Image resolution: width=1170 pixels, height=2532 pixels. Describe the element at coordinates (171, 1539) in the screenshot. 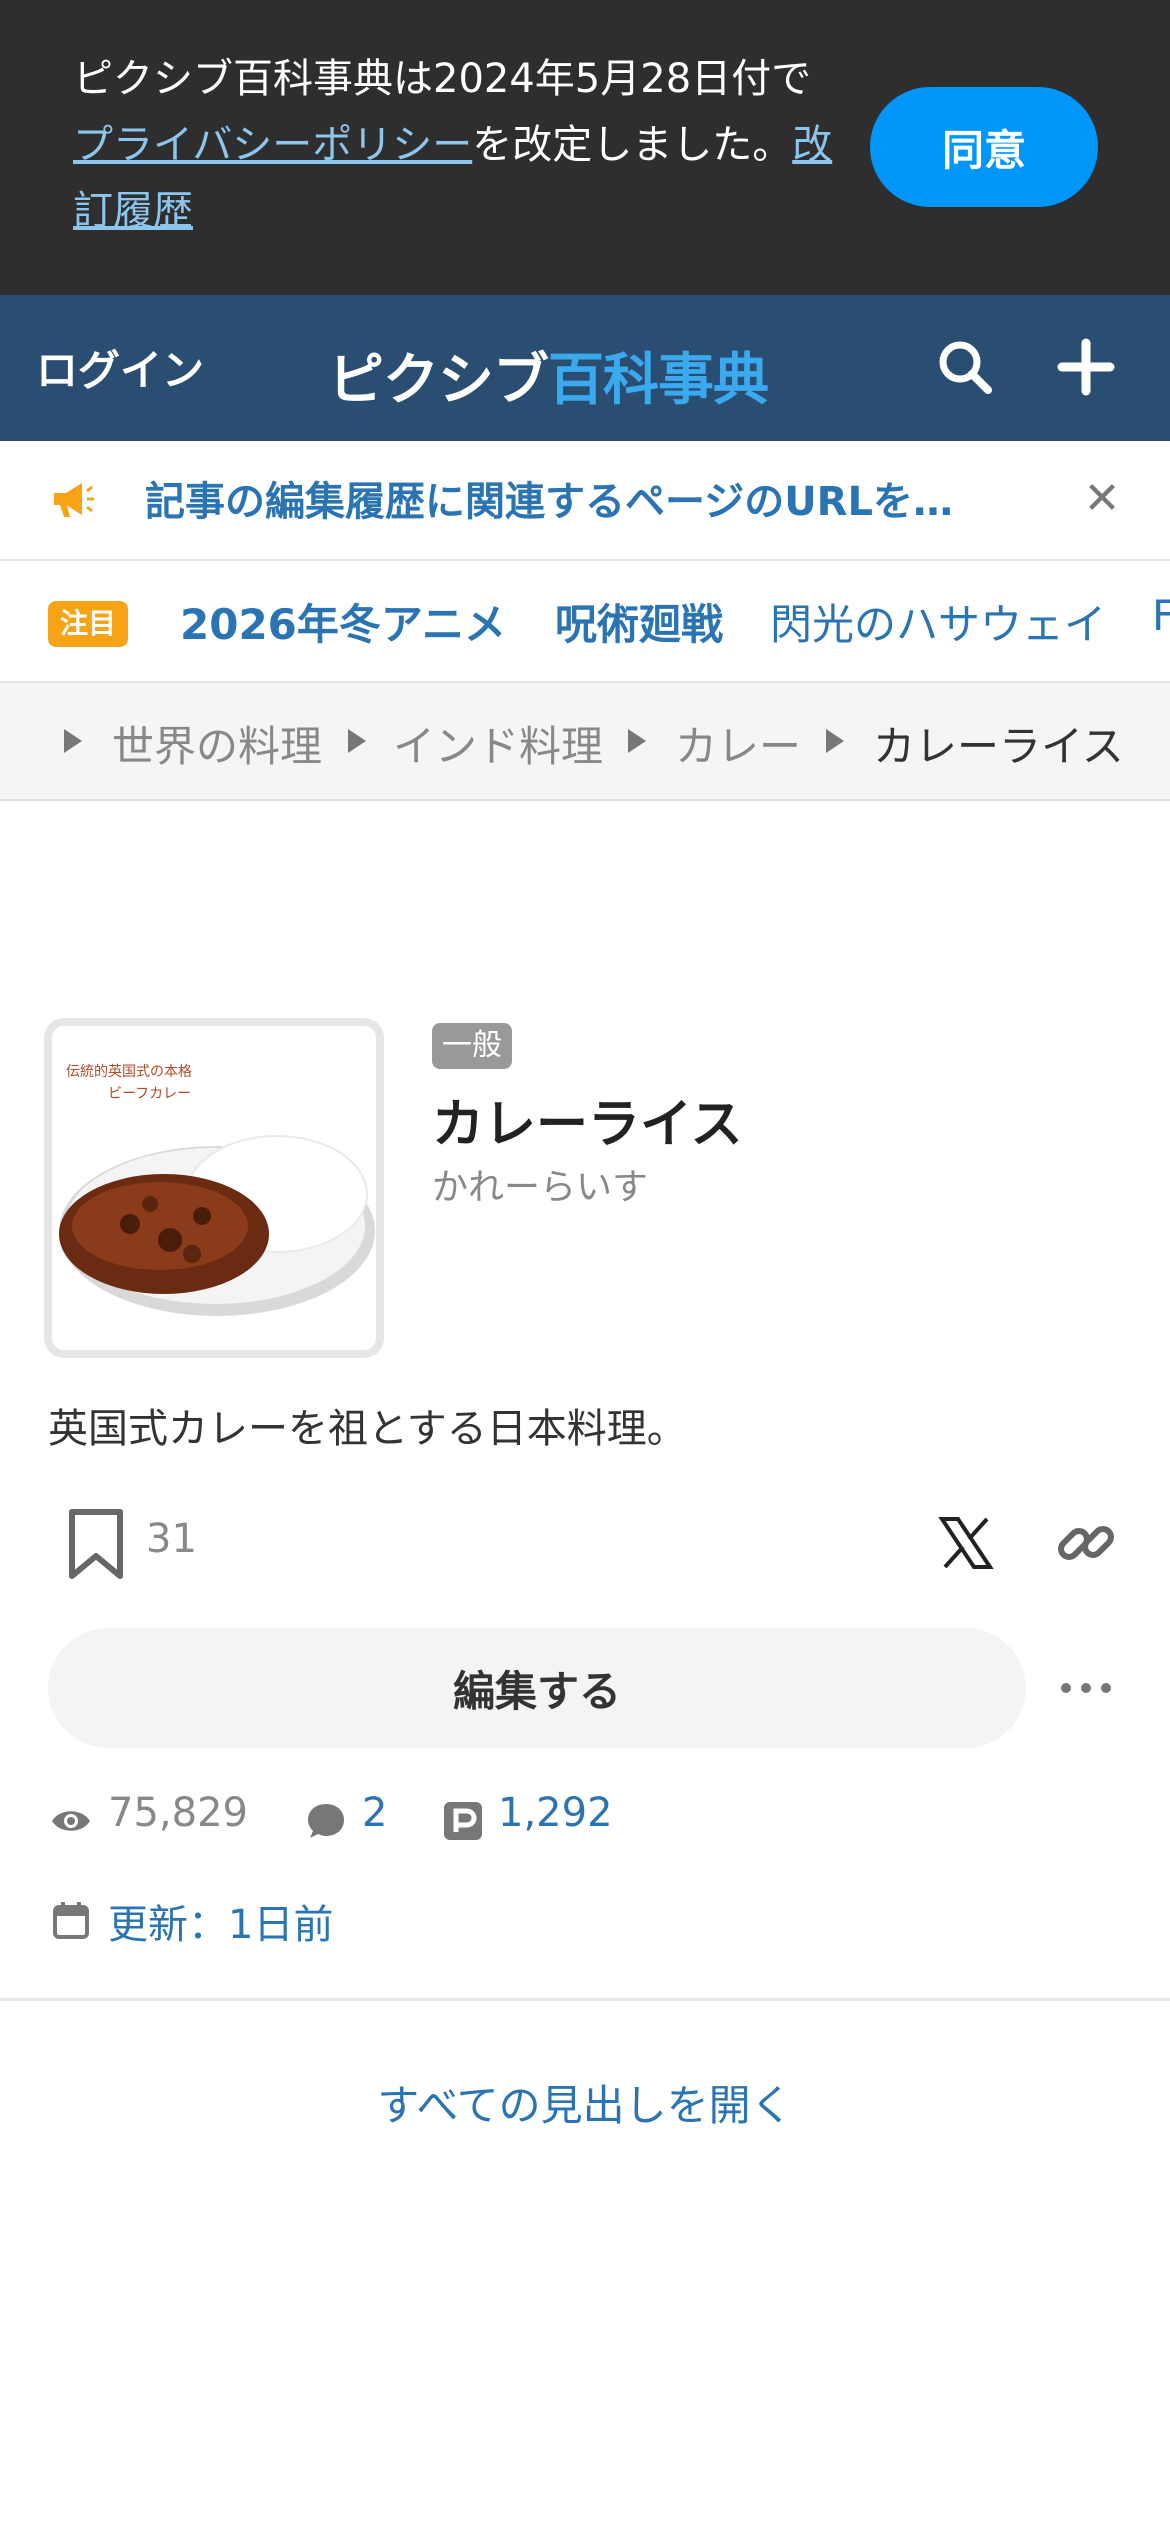

I see `bookmark-count: 31` at that location.